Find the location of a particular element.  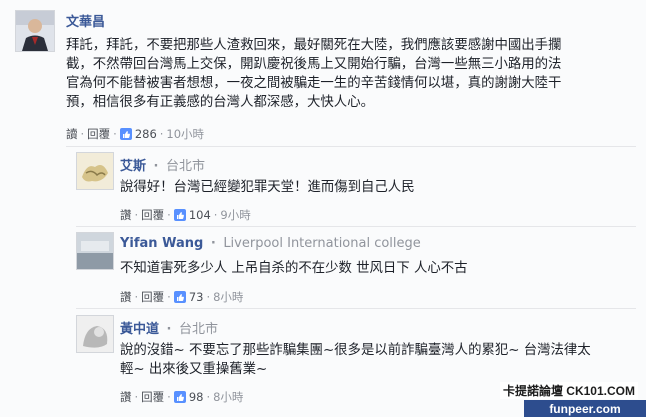

timestamp: 9小時 is located at coordinates (235, 215).